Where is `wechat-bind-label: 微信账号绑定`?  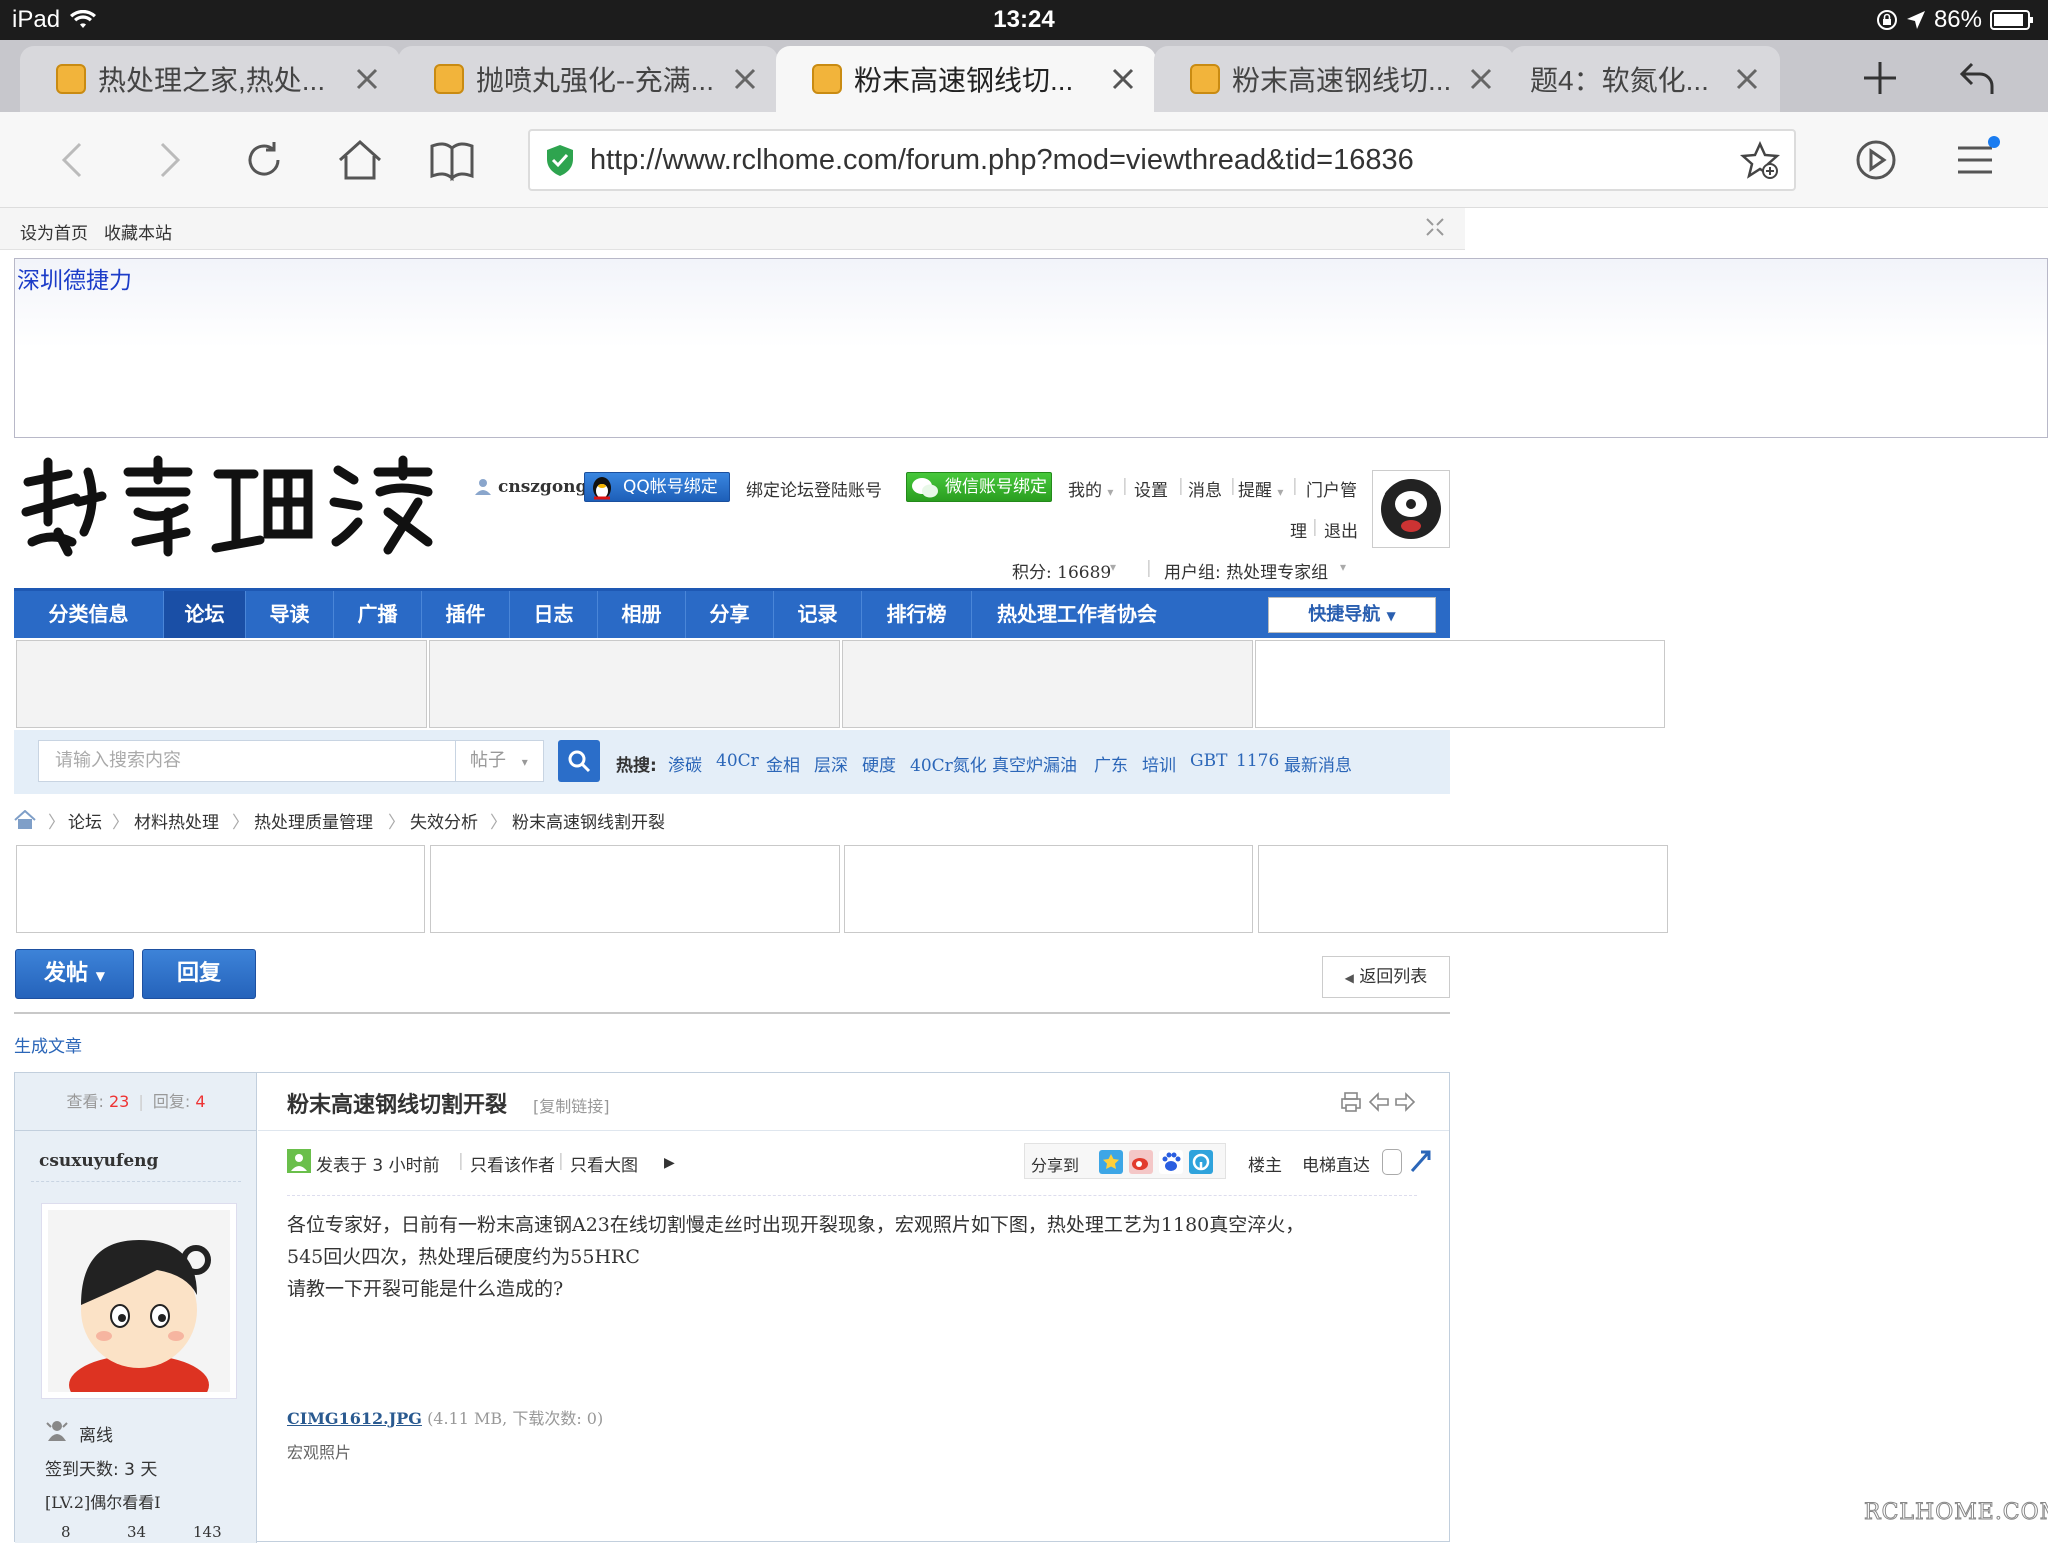 wechat-bind-label: 微信账号绑定 is located at coordinates (996, 487).